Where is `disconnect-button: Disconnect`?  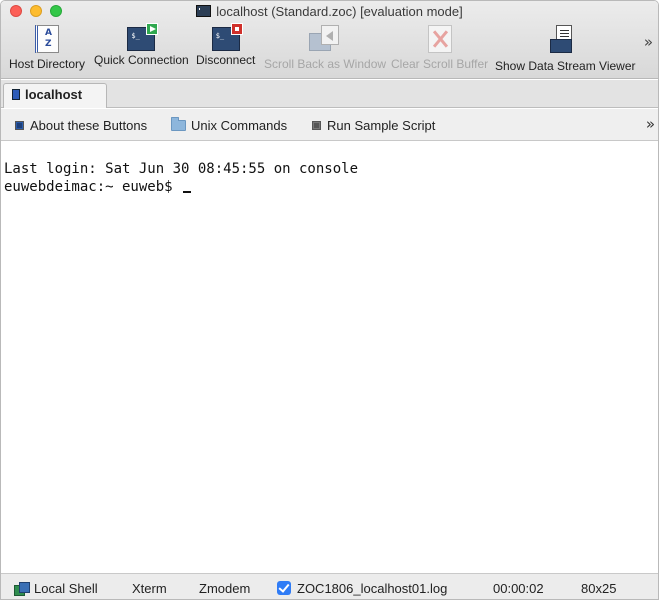 disconnect-button: Disconnect is located at coordinates (226, 45).